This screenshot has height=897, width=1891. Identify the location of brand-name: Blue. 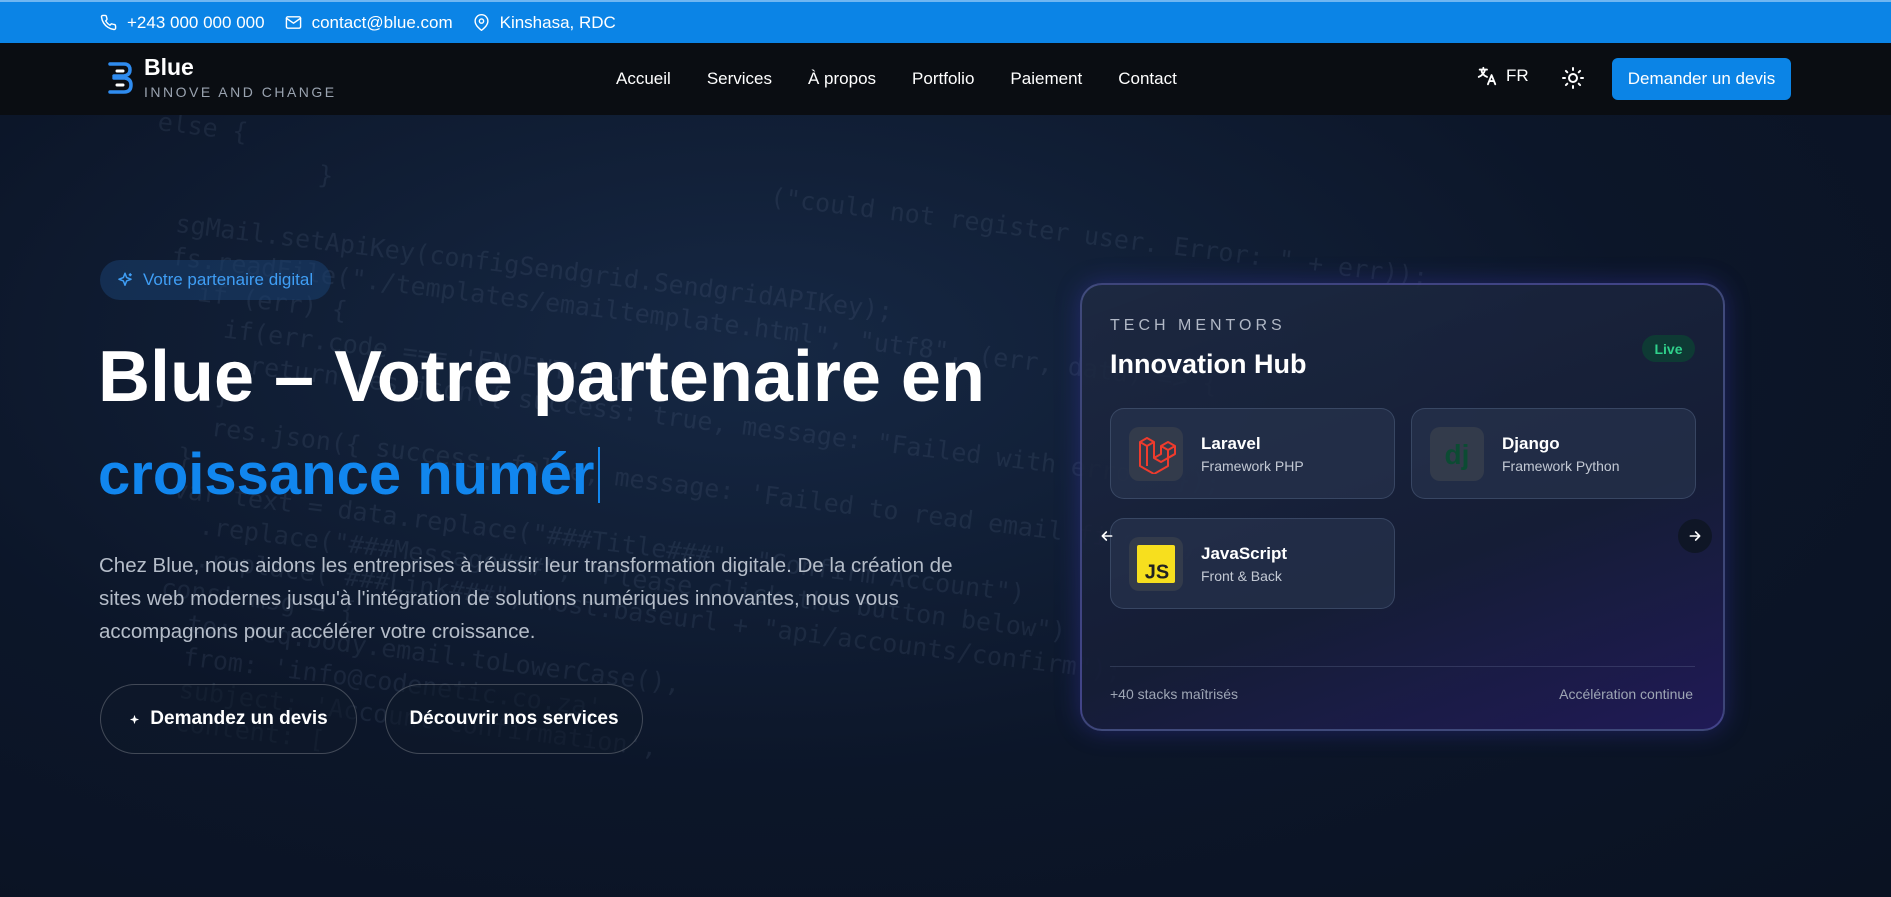
(169, 67).